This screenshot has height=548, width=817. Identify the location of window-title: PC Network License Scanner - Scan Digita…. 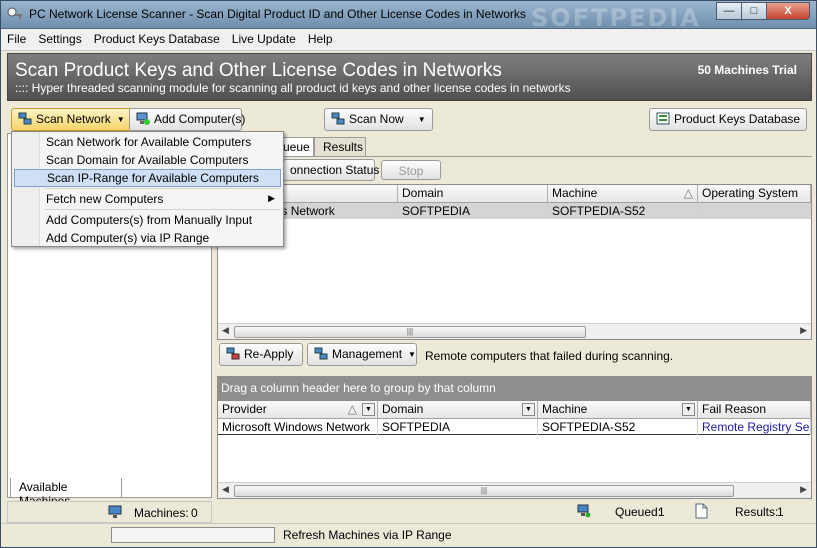
(277, 14).